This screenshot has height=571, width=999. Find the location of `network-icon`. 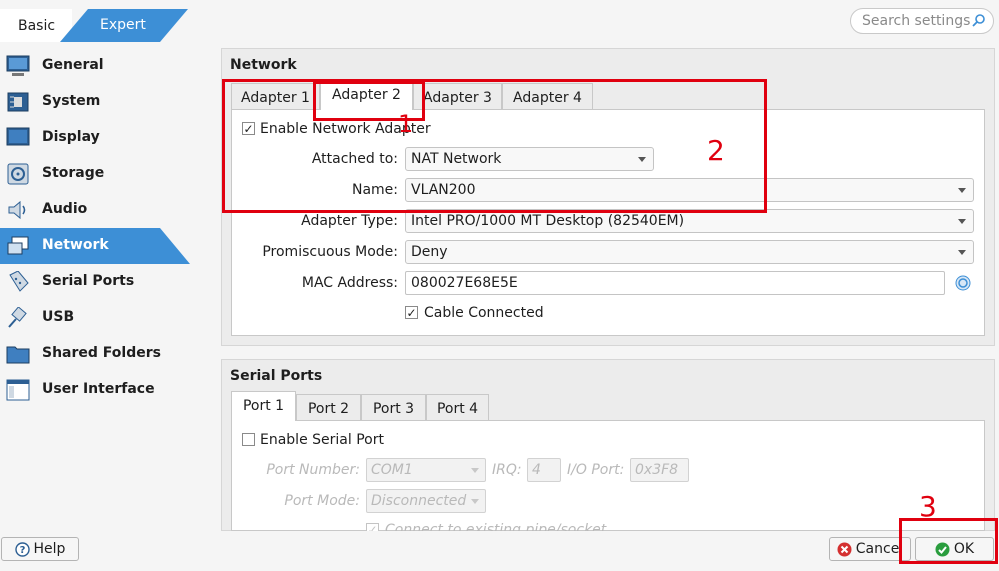

network-icon is located at coordinates (18, 245).